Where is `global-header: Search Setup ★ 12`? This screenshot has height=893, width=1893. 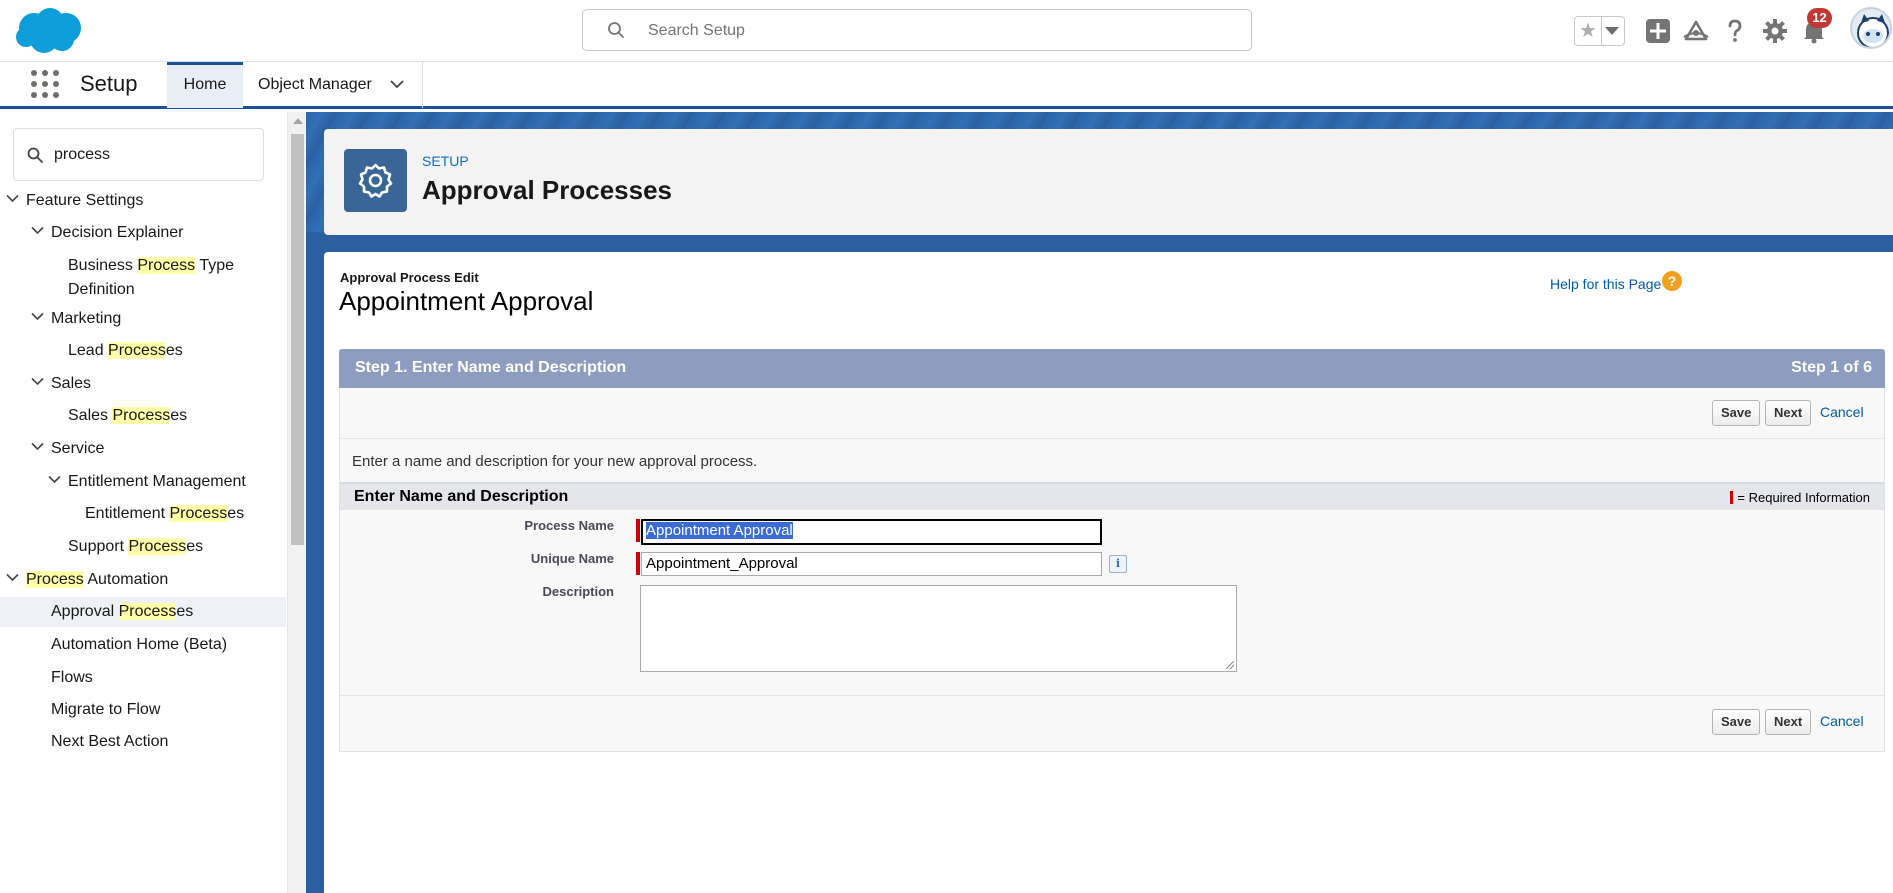 global-header: Search Setup ★ 12 is located at coordinates (946, 31).